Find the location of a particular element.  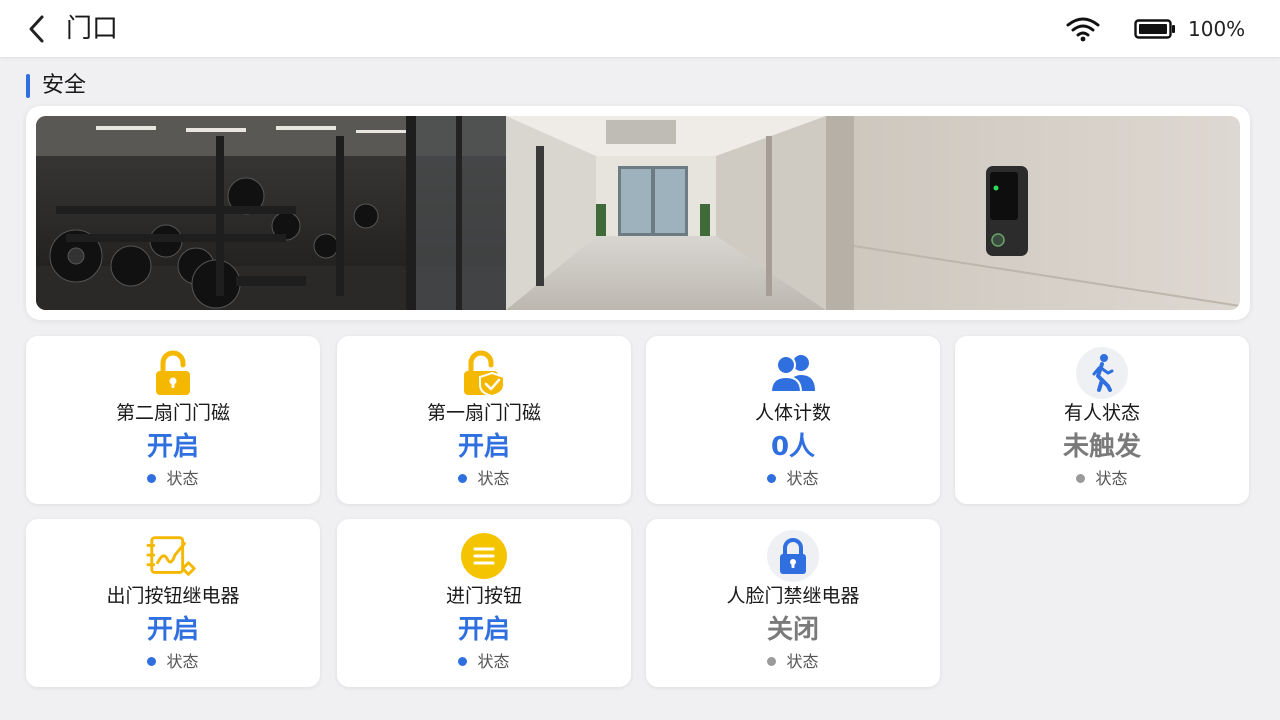

section-title: 安全 is located at coordinates (64, 85).